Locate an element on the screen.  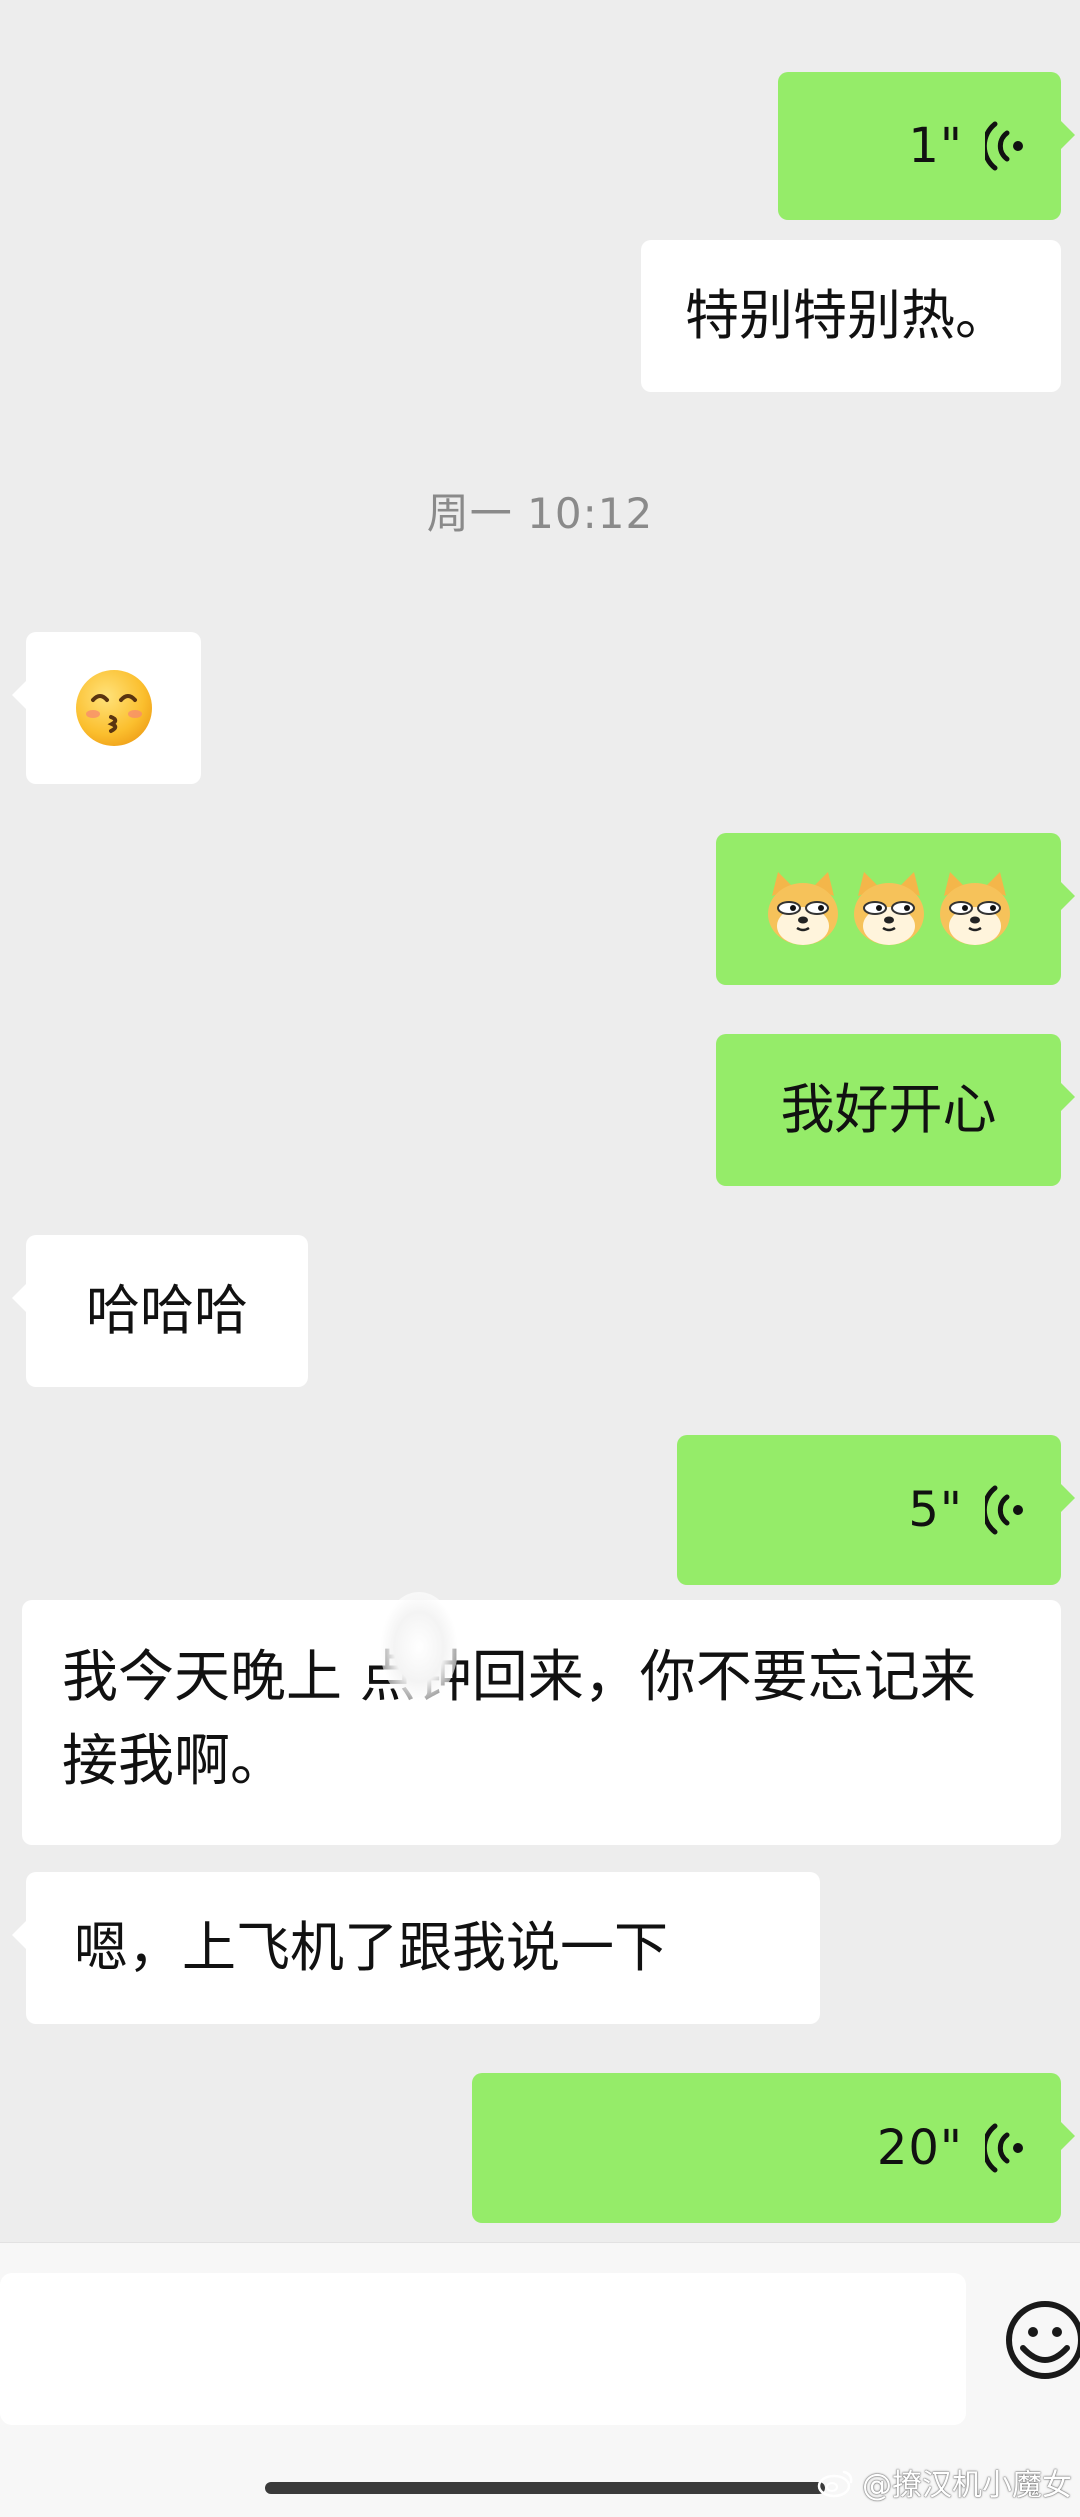
message-text: 嗯，上飞机了跟我说一下 is located at coordinates (371, 1947).